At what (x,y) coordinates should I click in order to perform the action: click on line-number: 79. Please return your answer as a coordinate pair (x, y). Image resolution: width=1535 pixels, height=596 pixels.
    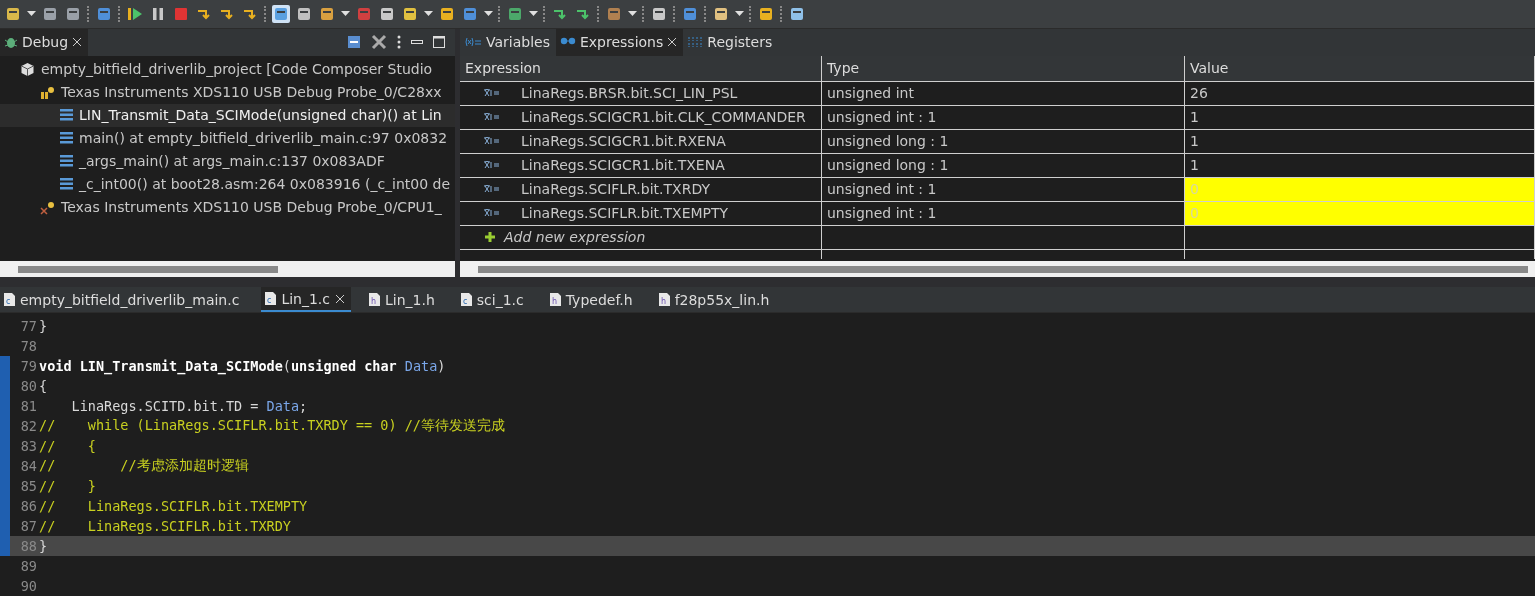
    Looking at the image, I should click on (28, 366).